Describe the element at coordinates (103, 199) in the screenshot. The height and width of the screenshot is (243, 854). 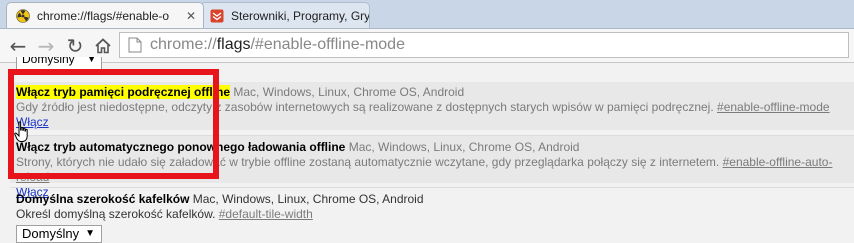
I see `experiment-name: Domyślna szerokość kafelków` at that location.